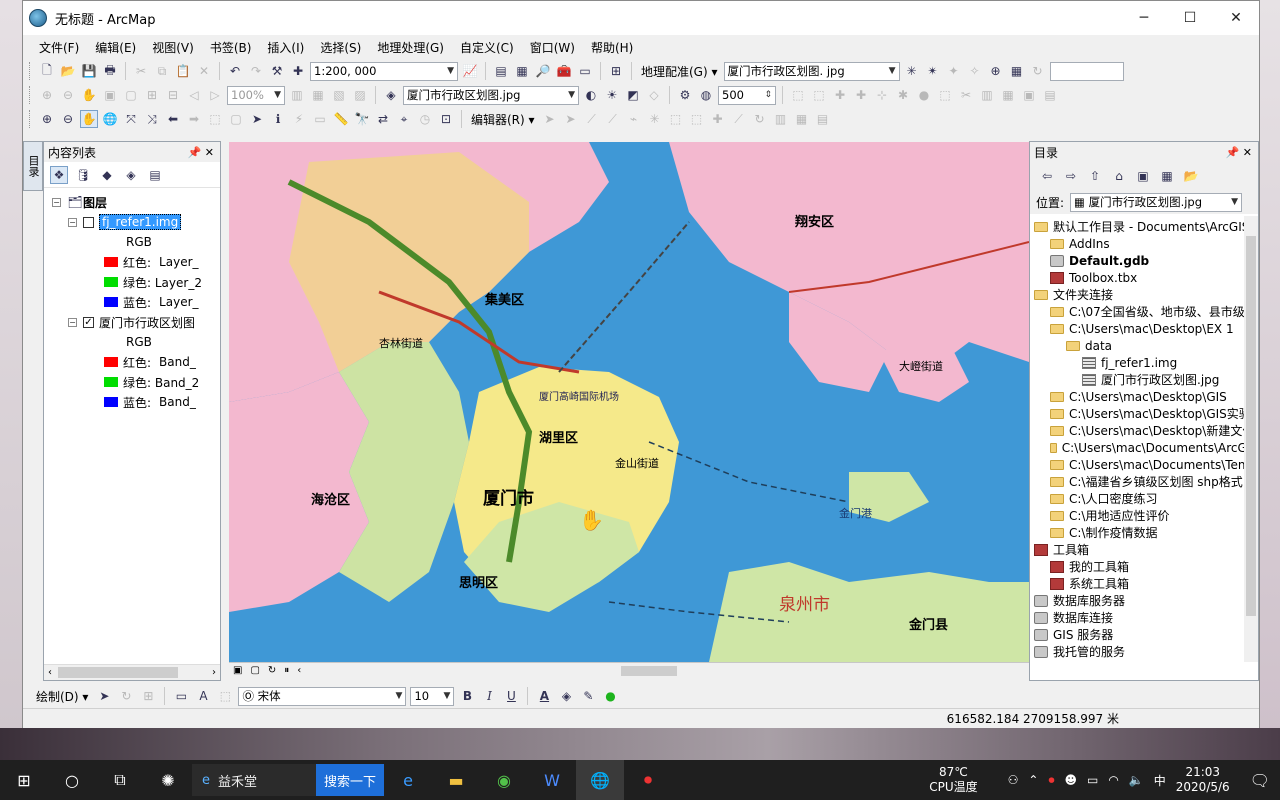 This screenshot has height=800, width=1280. I want to click on menu-item-6: 地理处理(G), so click(410, 47).